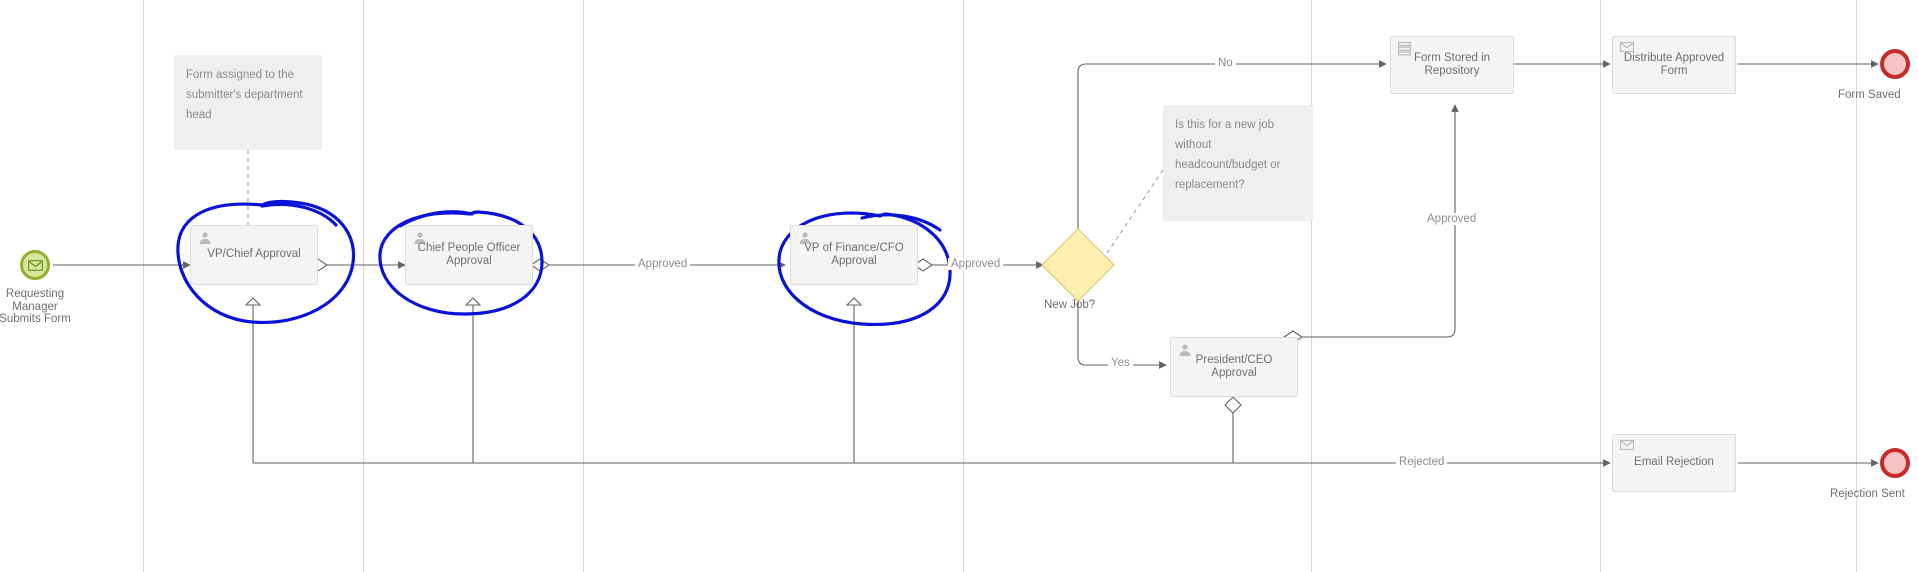 The height and width of the screenshot is (572, 1918). I want to click on task-form-stored-in-repository: Form Stored in Repository, so click(1452, 65).